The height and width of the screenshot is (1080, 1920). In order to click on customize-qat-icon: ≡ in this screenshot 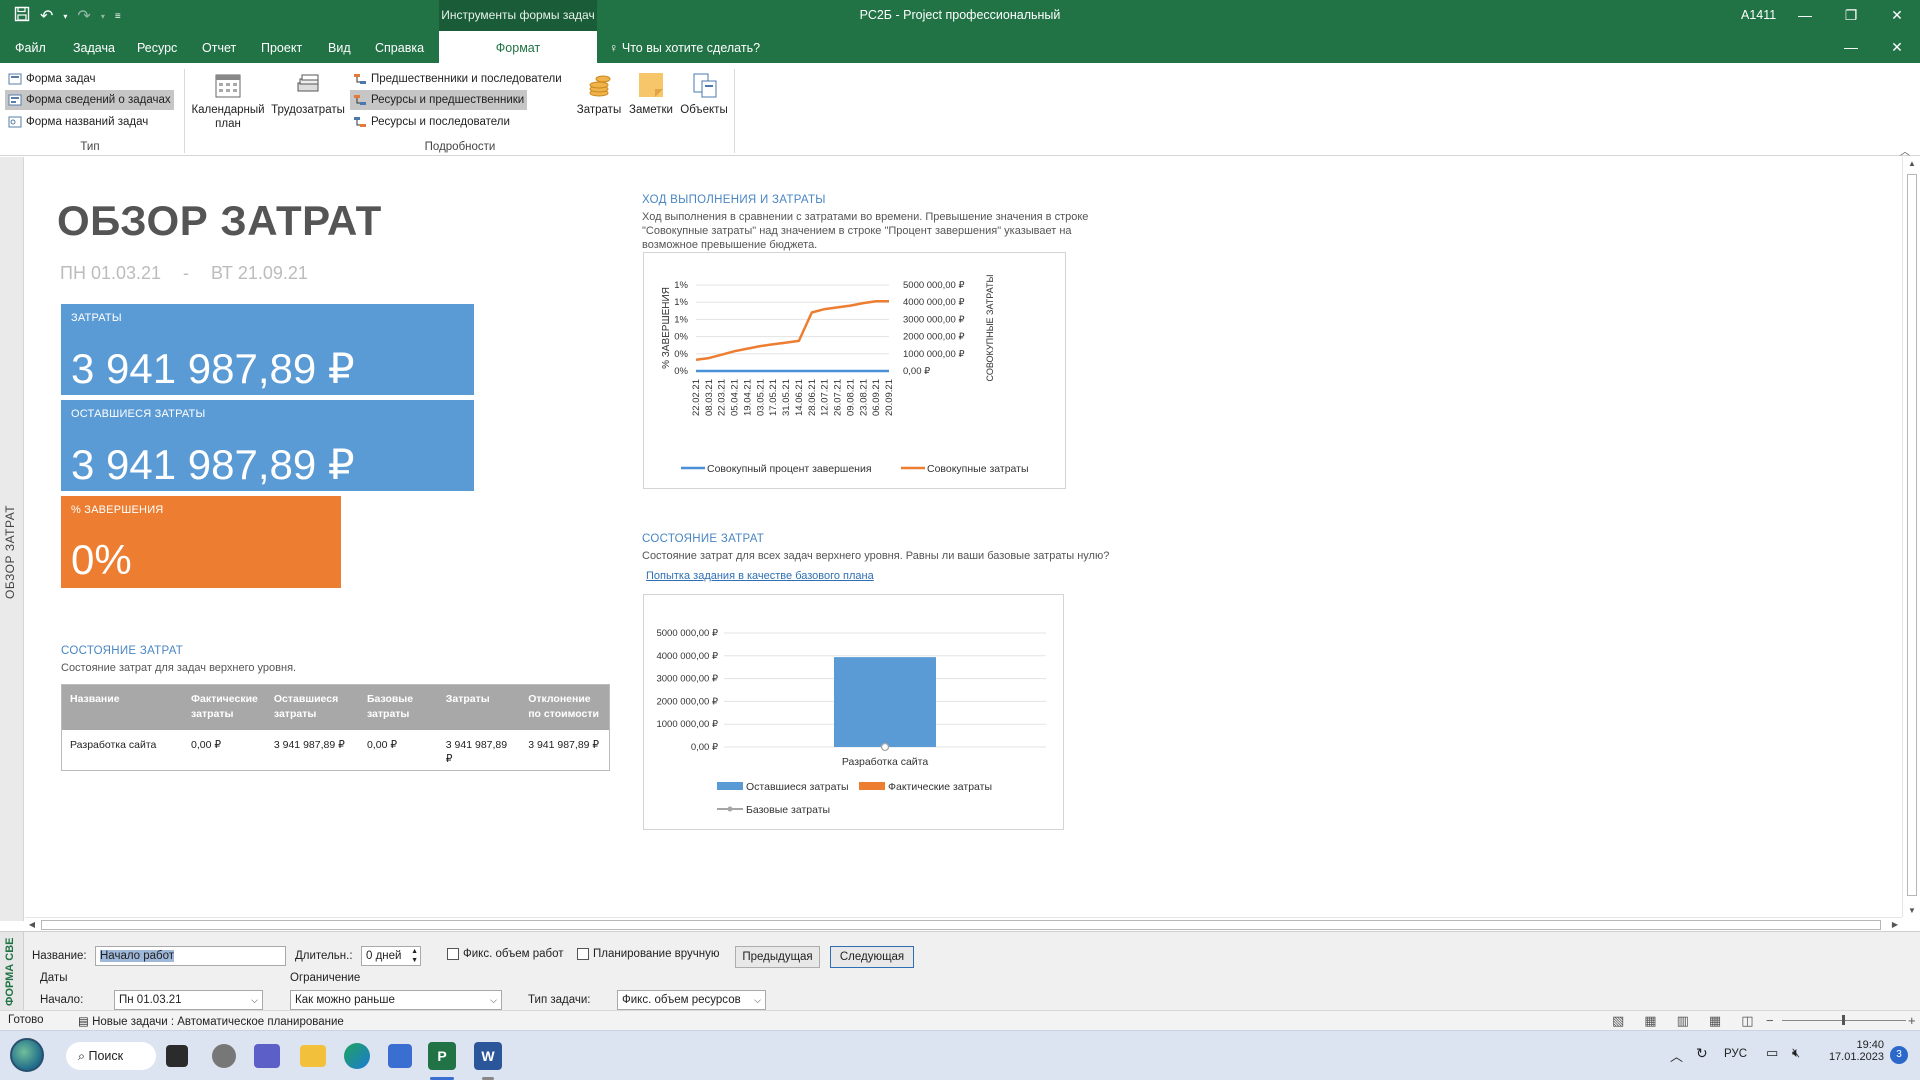, I will do `click(118, 17)`.